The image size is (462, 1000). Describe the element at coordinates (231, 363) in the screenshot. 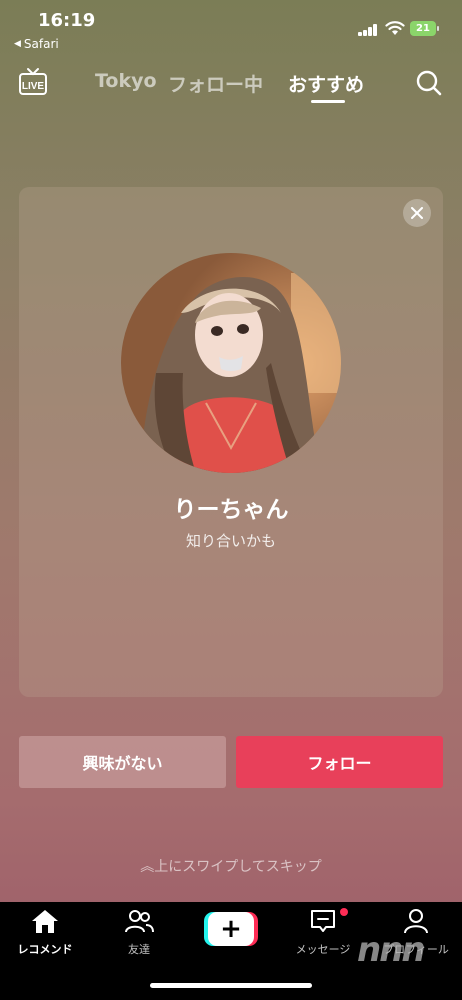

I see `profile-avatar` at that location.